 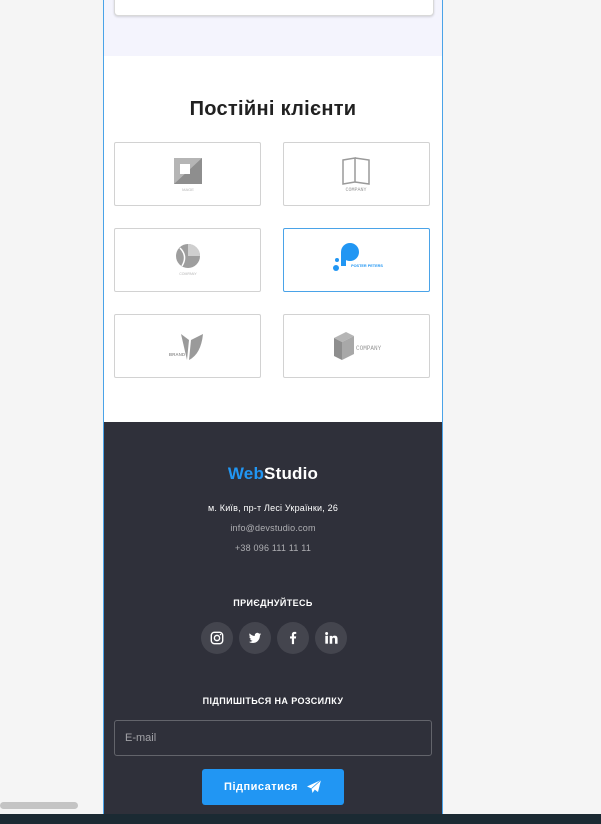 I want to click on subscribe-heading: ПІДПИШІТЬСЯ НА РОЗСИЛКУ, so click(x=273, y=701).